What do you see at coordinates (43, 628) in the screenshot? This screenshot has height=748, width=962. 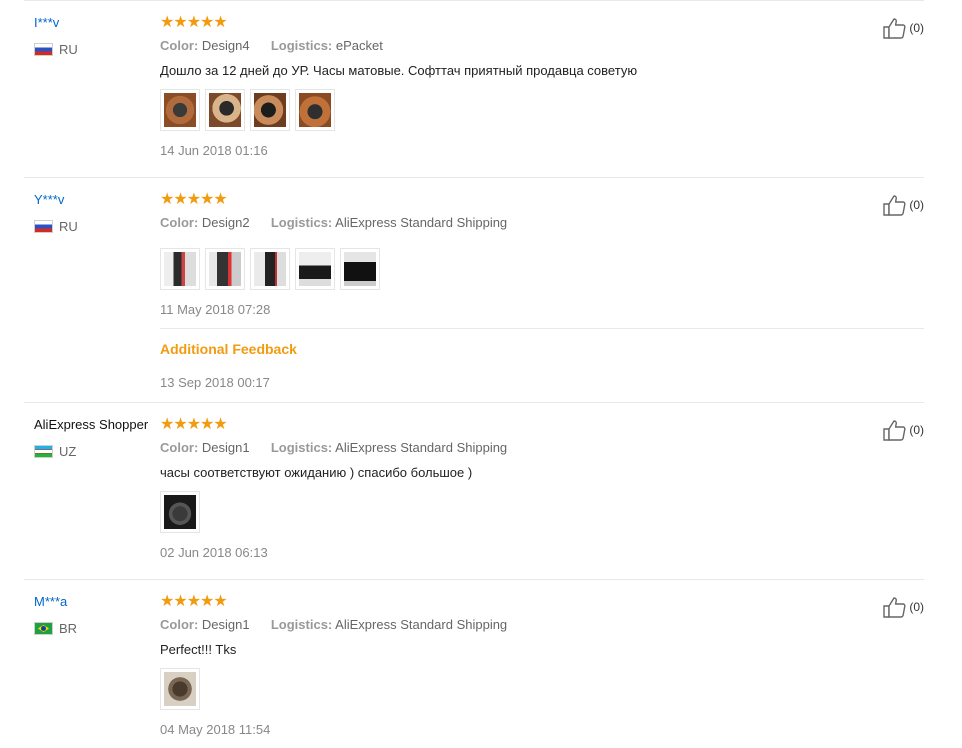 I see `brazil-flag-icon` at bounding box center [43, 628].